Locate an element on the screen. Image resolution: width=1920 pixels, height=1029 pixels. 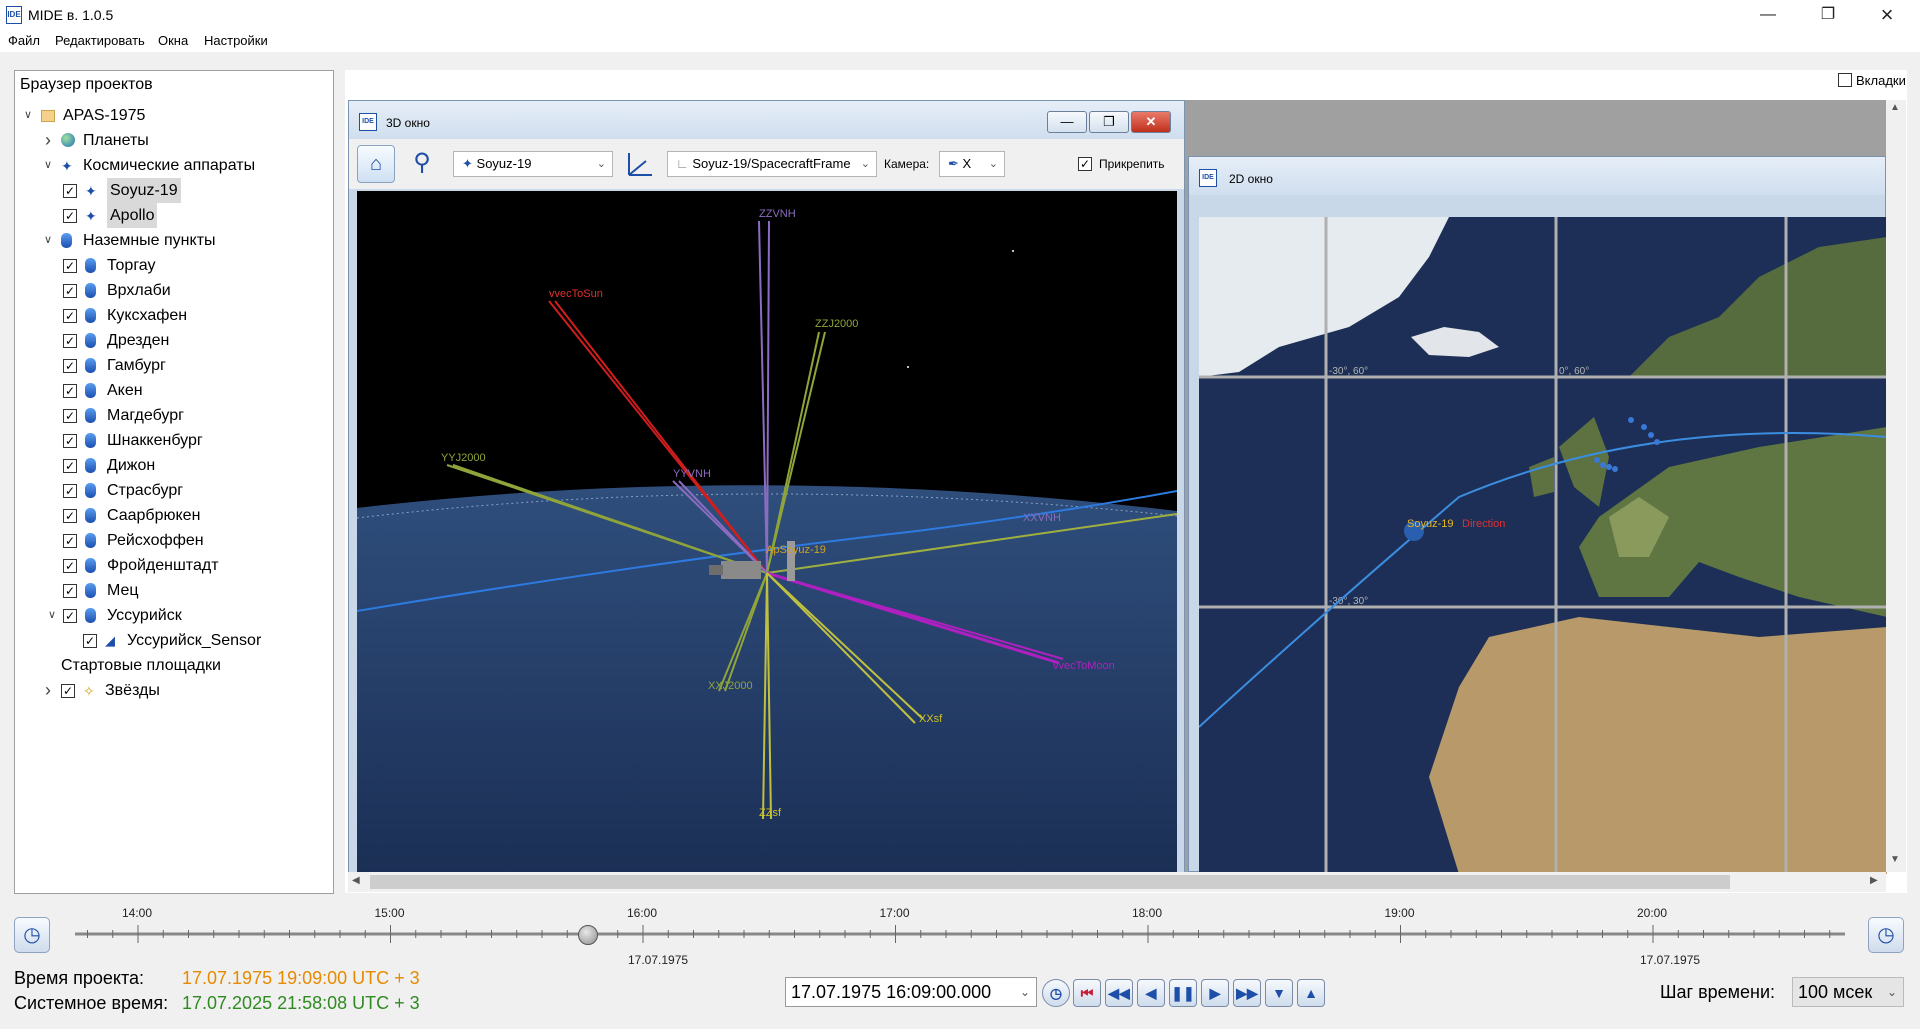
clock-button: ◷ is located at coordinates (1056, 993).